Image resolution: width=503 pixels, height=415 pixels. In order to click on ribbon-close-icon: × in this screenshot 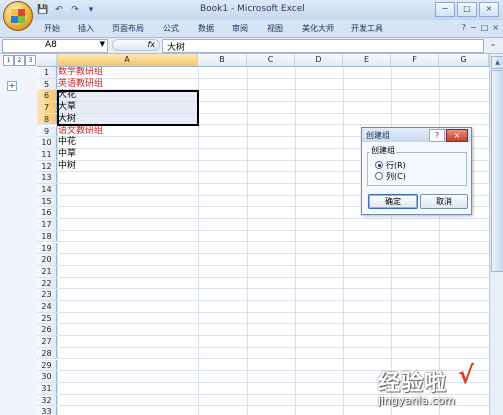, I will do `click(495, 27)`.